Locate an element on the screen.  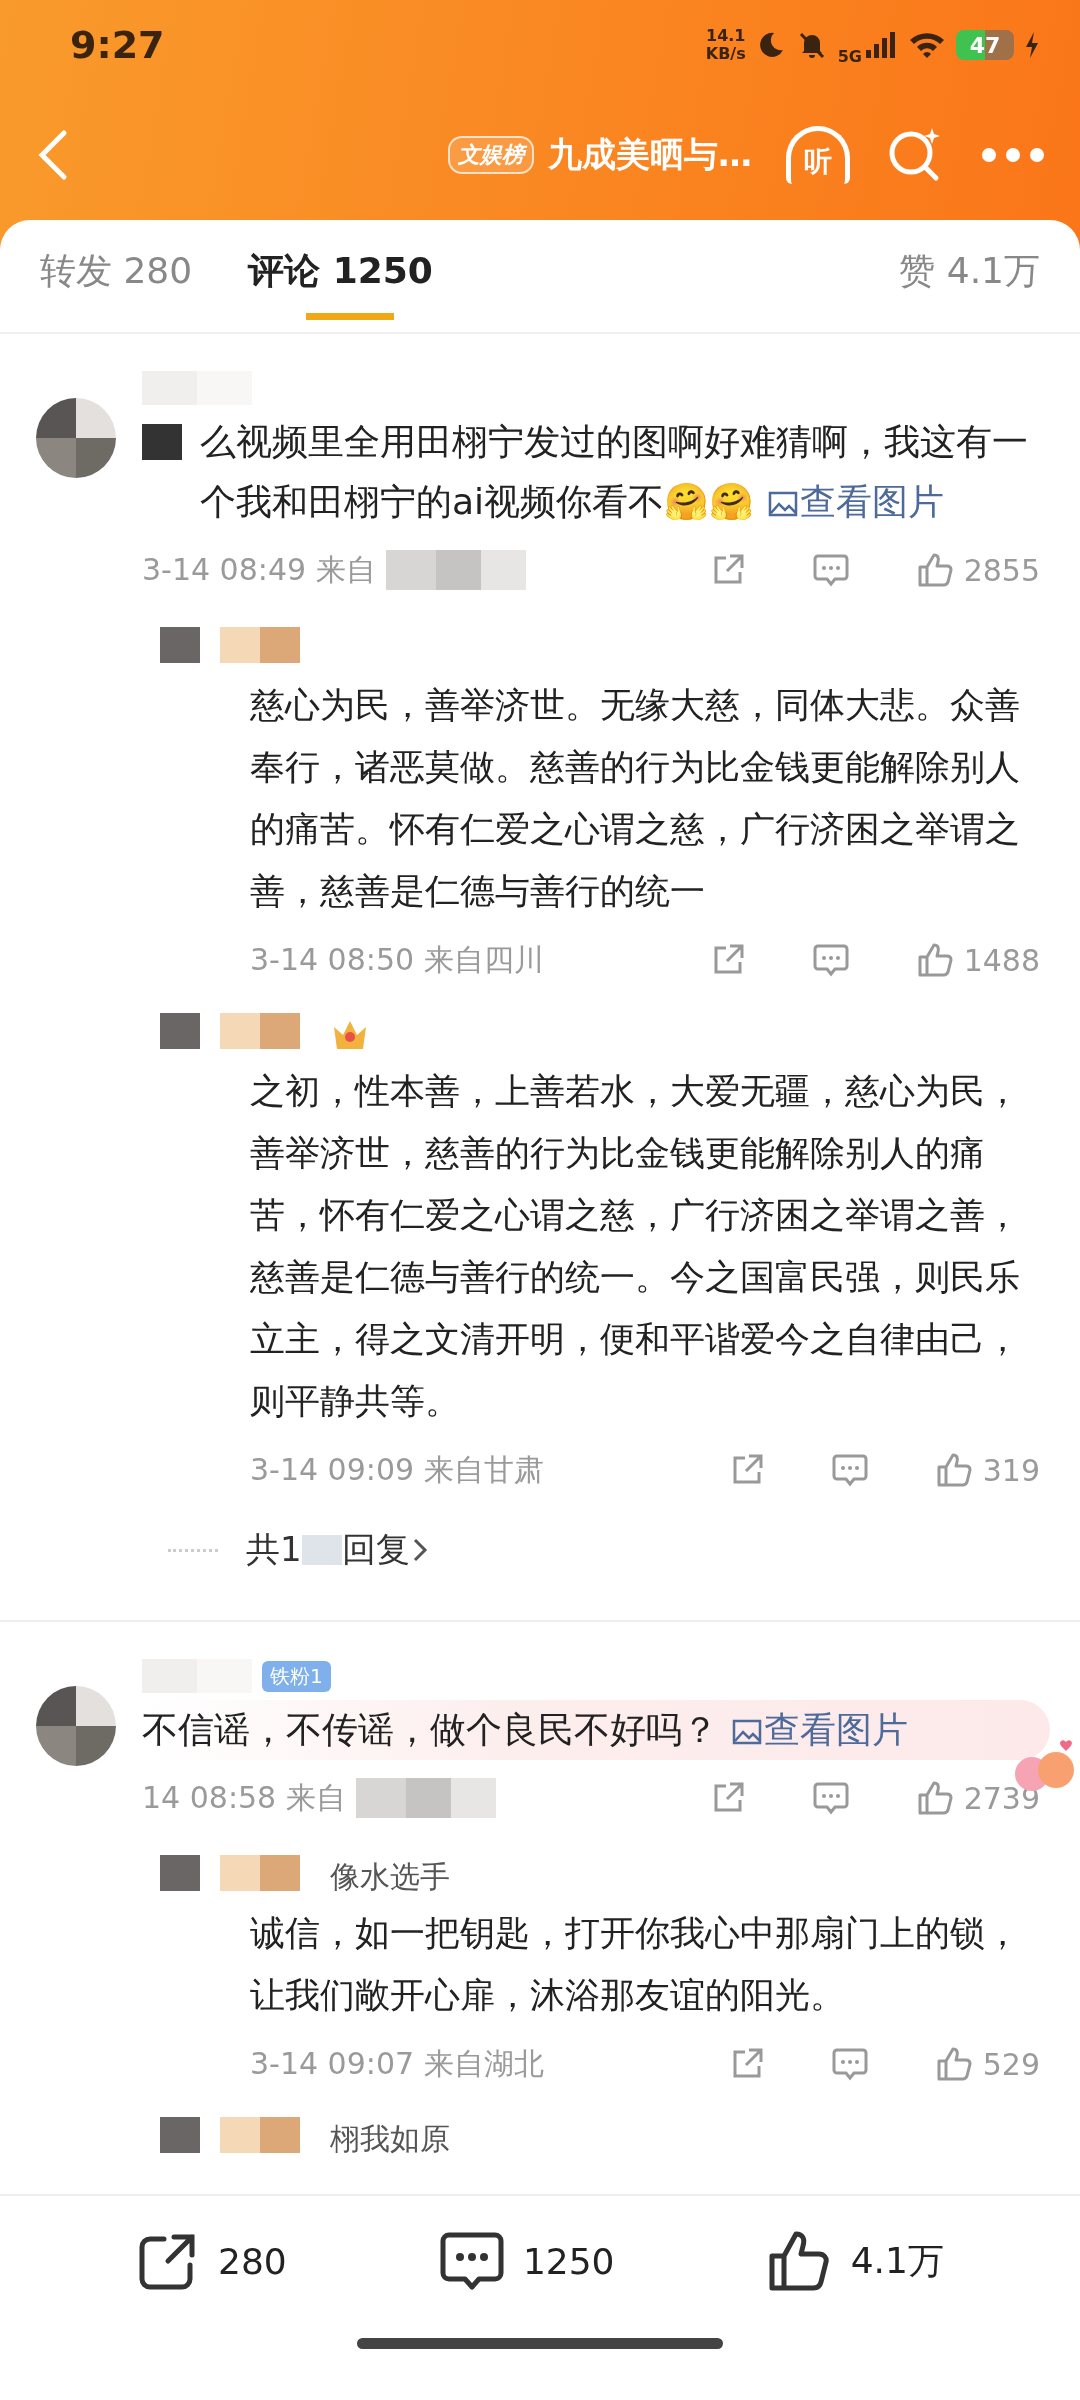
comment-time: 14 08:58 来自 is located at coordinates (244, 1797).